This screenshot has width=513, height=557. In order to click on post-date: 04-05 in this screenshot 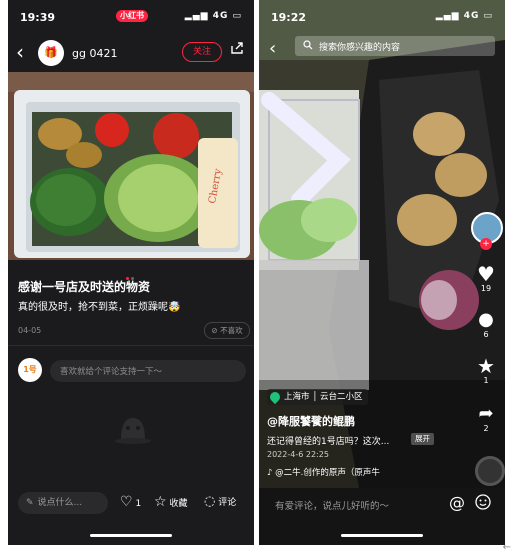, I will do `click(30, 330)`.